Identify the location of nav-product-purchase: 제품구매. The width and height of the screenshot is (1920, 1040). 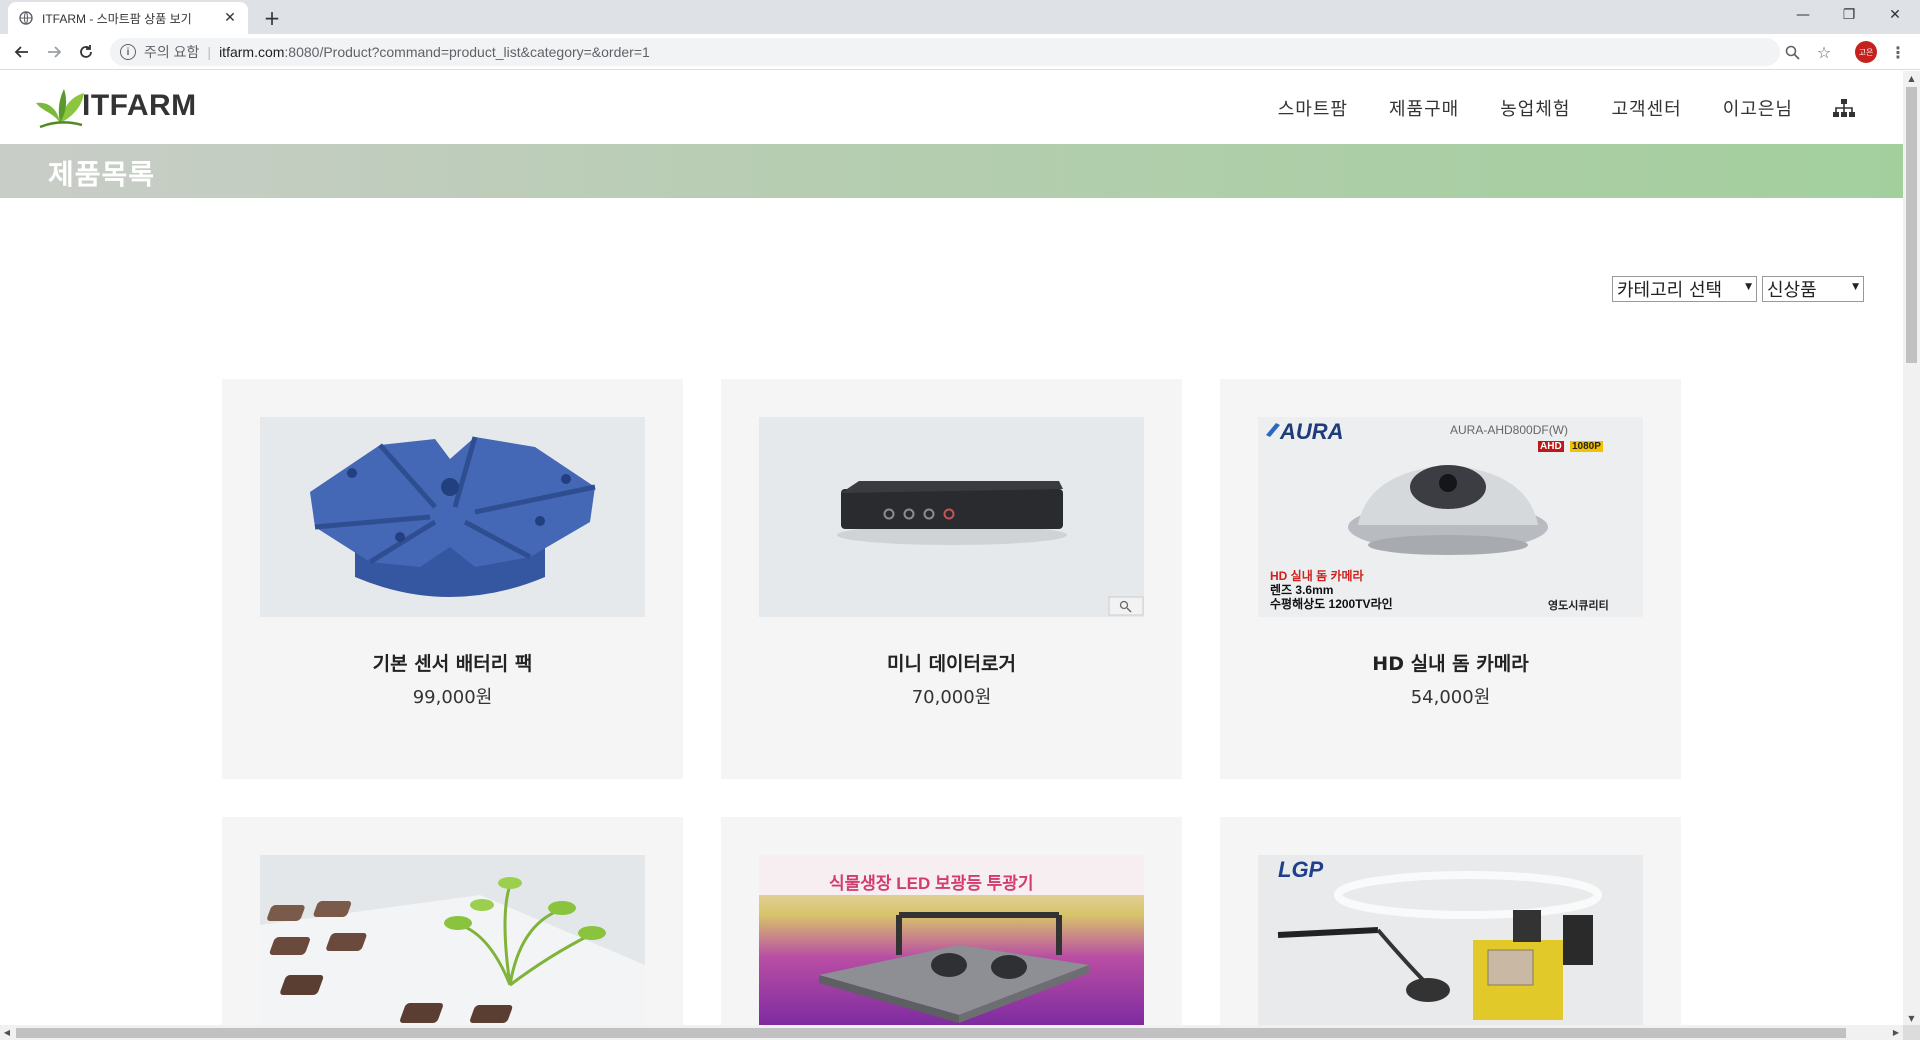
(1424, 108).